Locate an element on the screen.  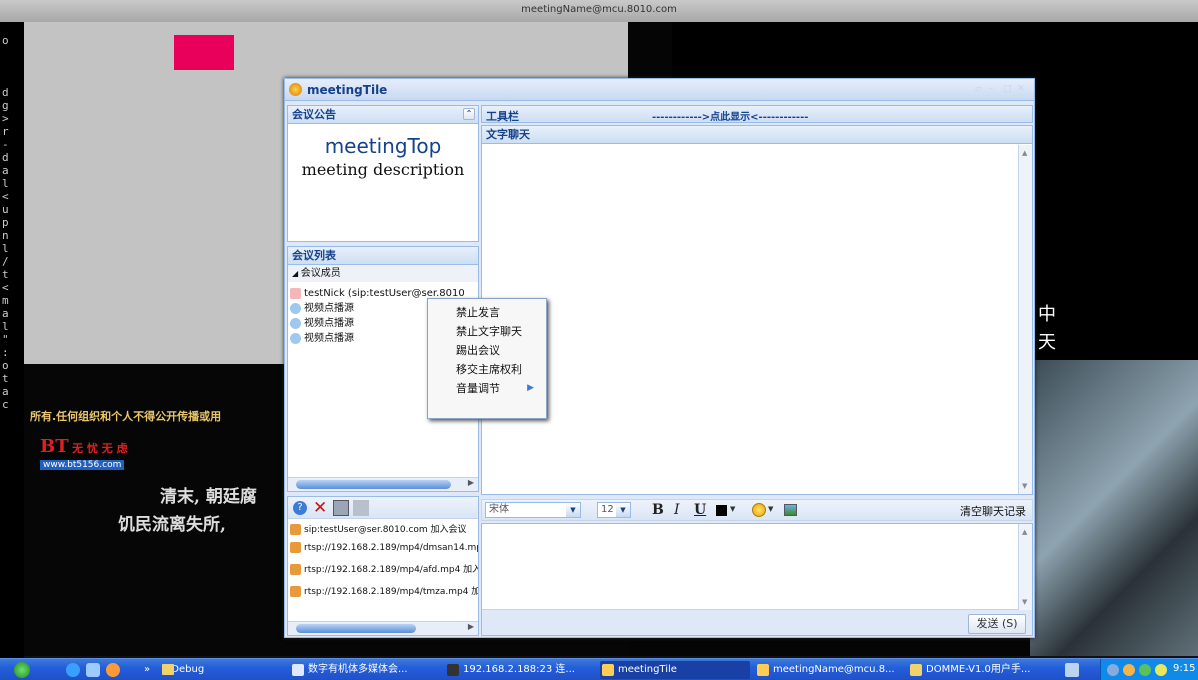
group-members: ◢ 会议成员 is located at coordinates (383, 273).